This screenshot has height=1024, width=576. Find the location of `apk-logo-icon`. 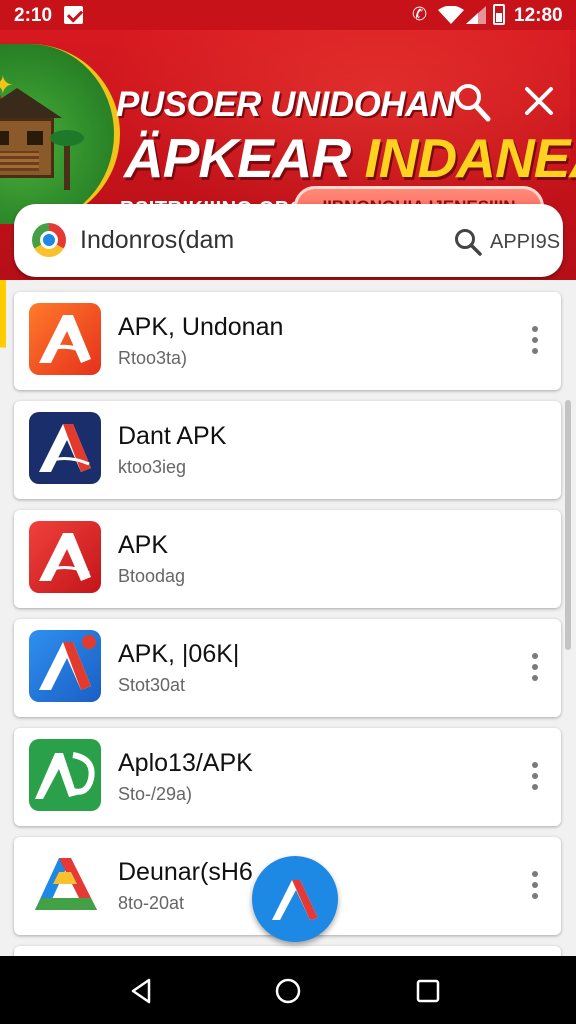

apk-logo-icon is located at coordinates (295, 900).